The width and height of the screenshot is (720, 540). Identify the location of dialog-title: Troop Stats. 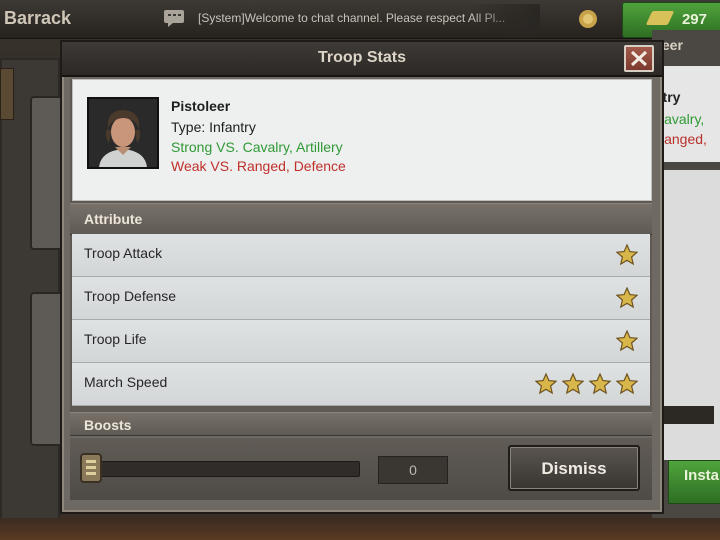
(361, 57).